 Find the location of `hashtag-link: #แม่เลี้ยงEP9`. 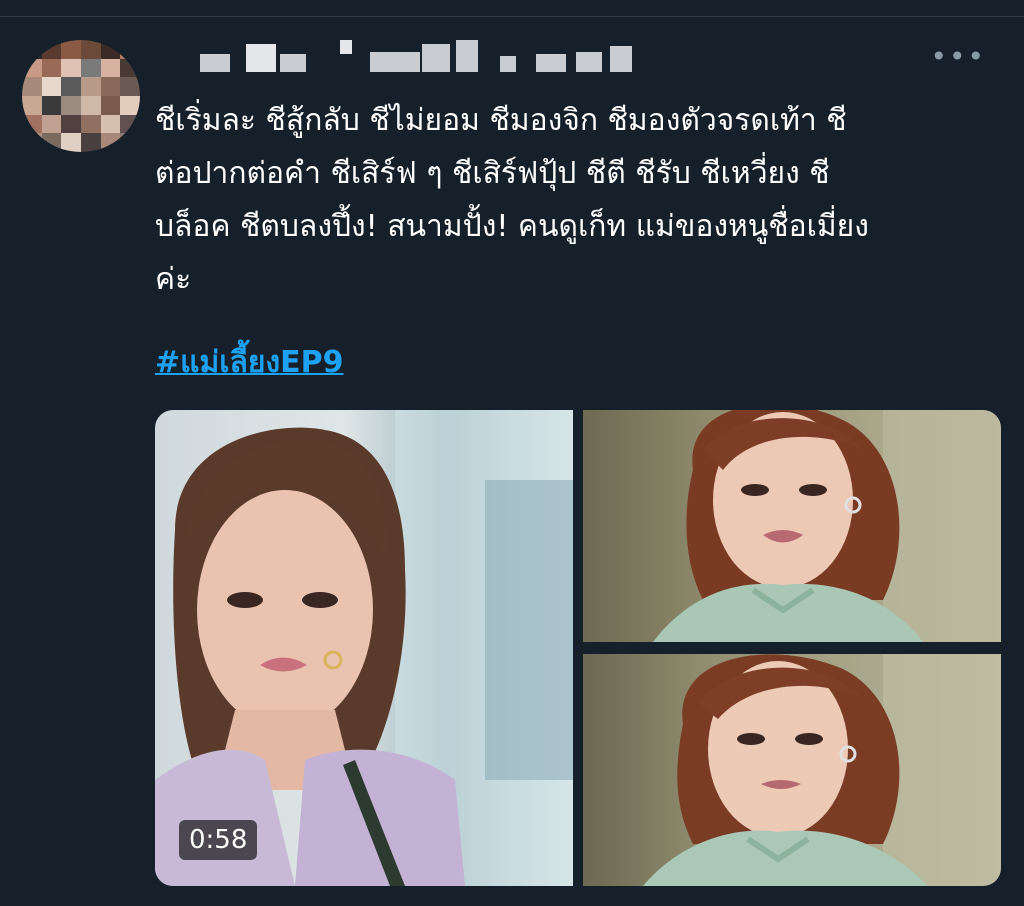

hashtag-link: #แม่เลี้ยงEP9 is located at coordinates (249, 363).